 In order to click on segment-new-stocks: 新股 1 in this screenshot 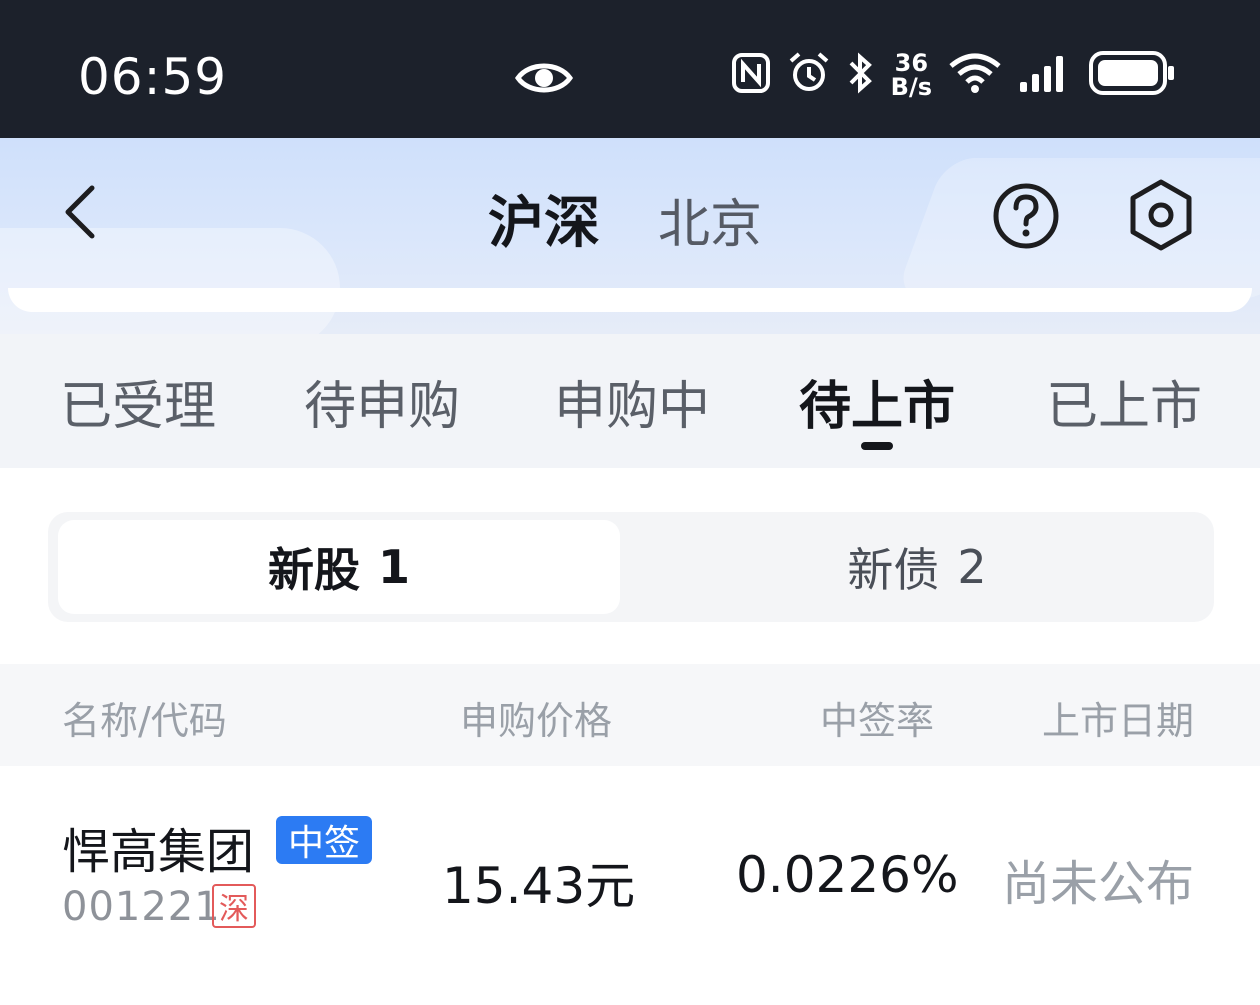, I will do `click(339, 567)`.